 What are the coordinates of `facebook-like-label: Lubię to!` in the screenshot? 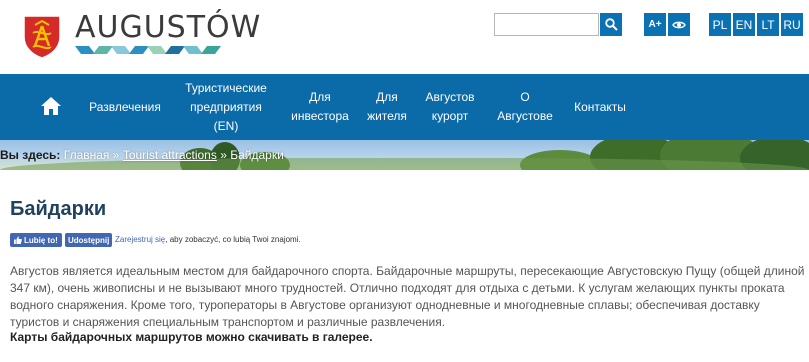 It's located at (41, 240).